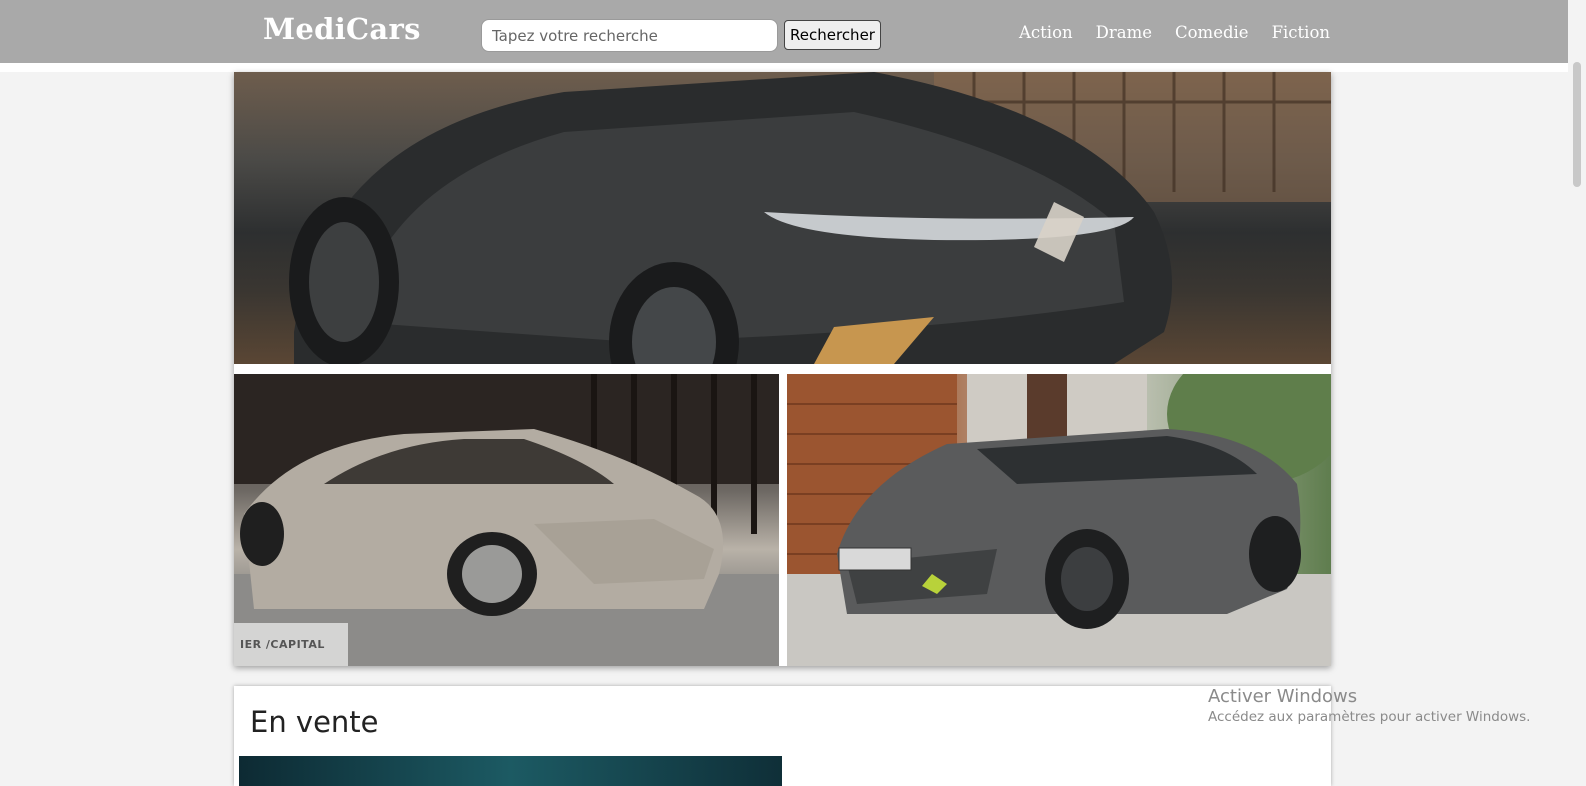  Describe the element at coordinates (629, 35) in the screenshot. I see `search-input` at that location.